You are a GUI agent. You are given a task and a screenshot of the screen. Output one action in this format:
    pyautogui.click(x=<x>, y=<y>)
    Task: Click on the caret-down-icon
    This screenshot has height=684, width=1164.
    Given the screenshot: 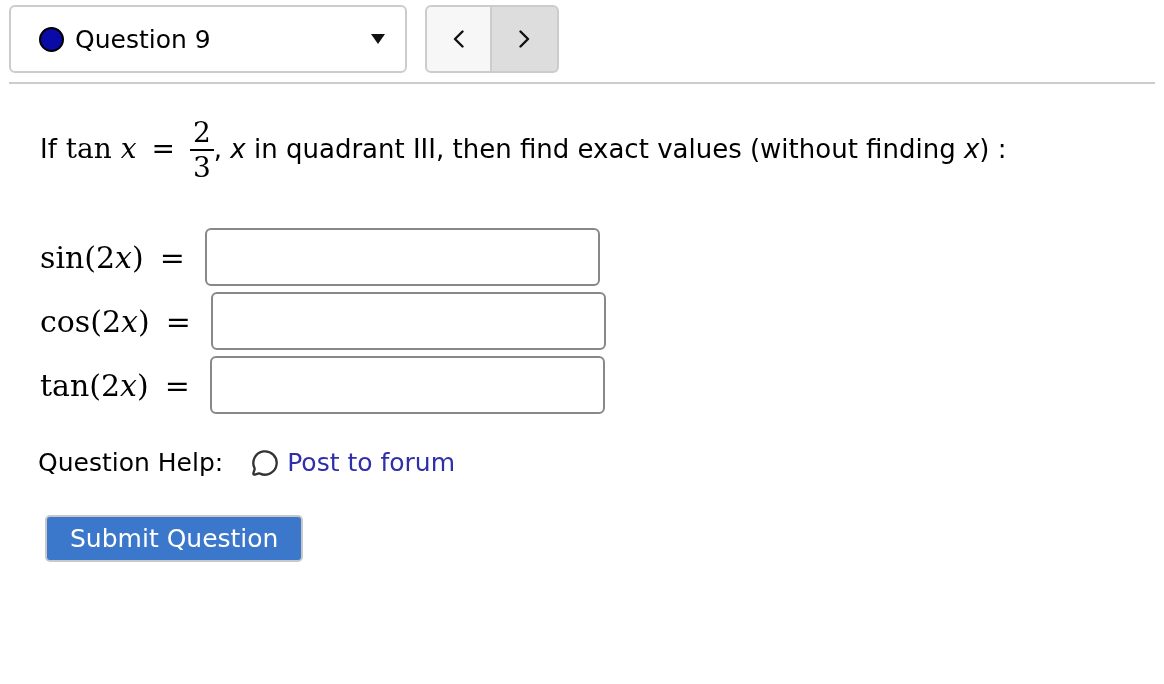 What is the action you would take?
    pyautogui.click(x=378, y=39)
    